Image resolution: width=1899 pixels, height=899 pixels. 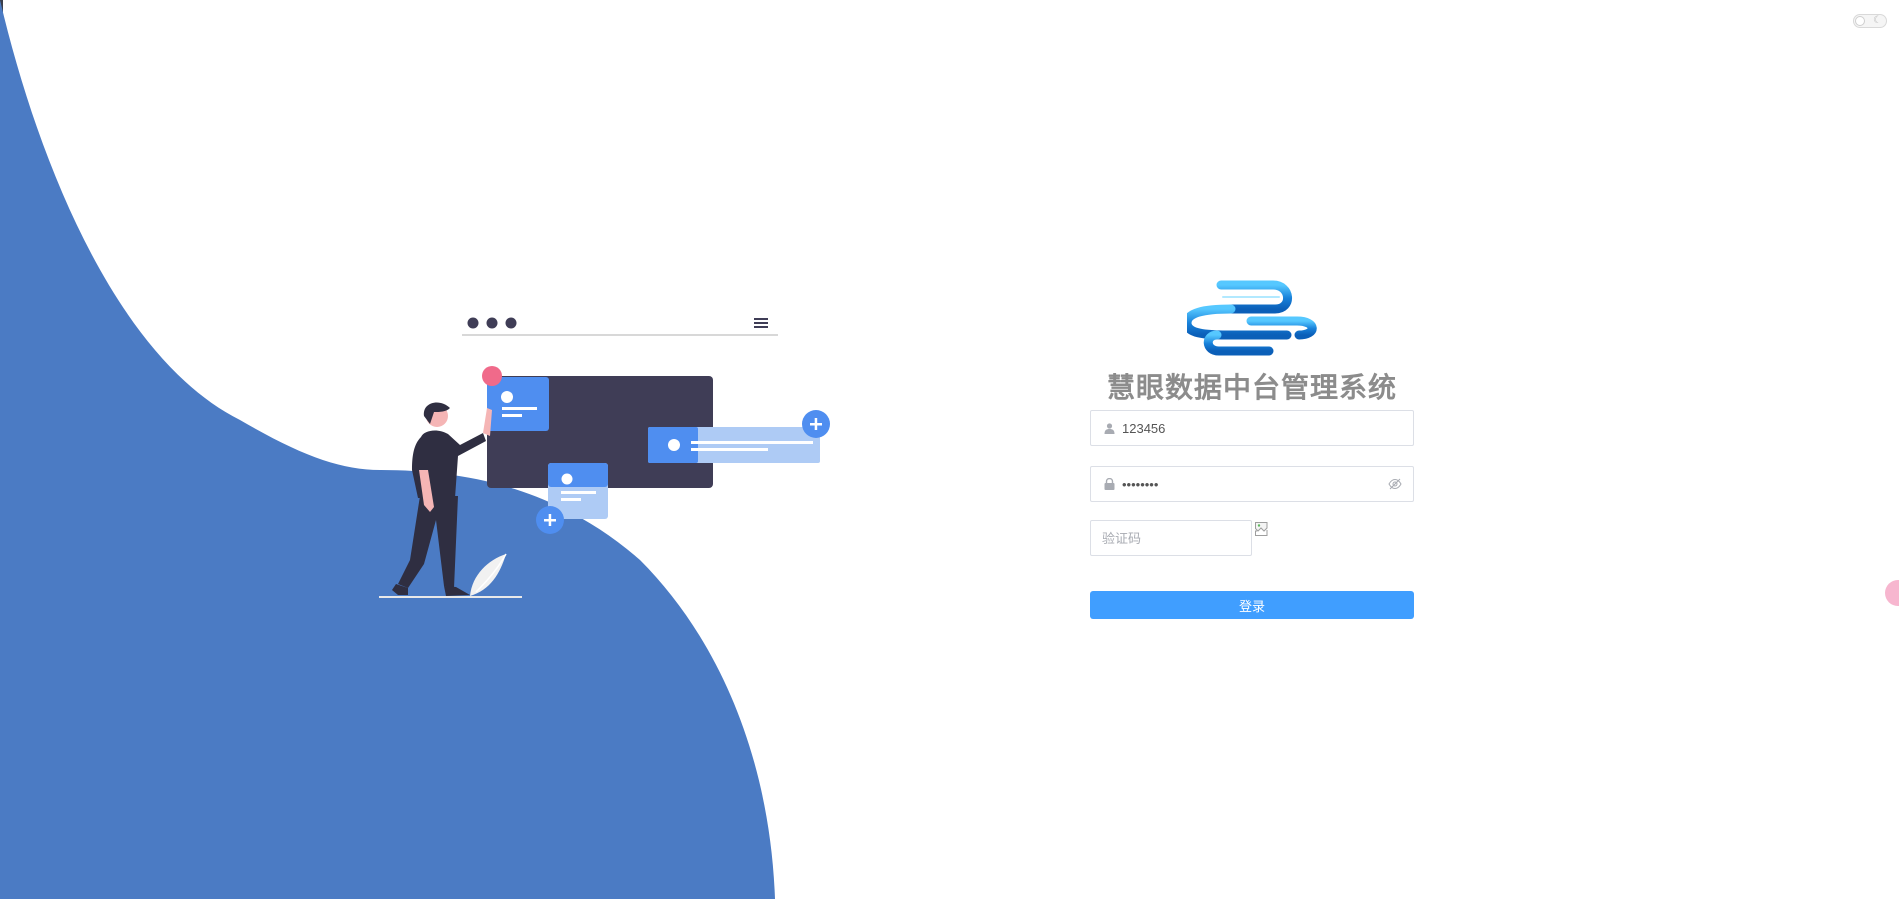 What do you see at coordinates (1109, 484) in the screenshot?
I see `lock-icon` at bounding box center [1109, 484].